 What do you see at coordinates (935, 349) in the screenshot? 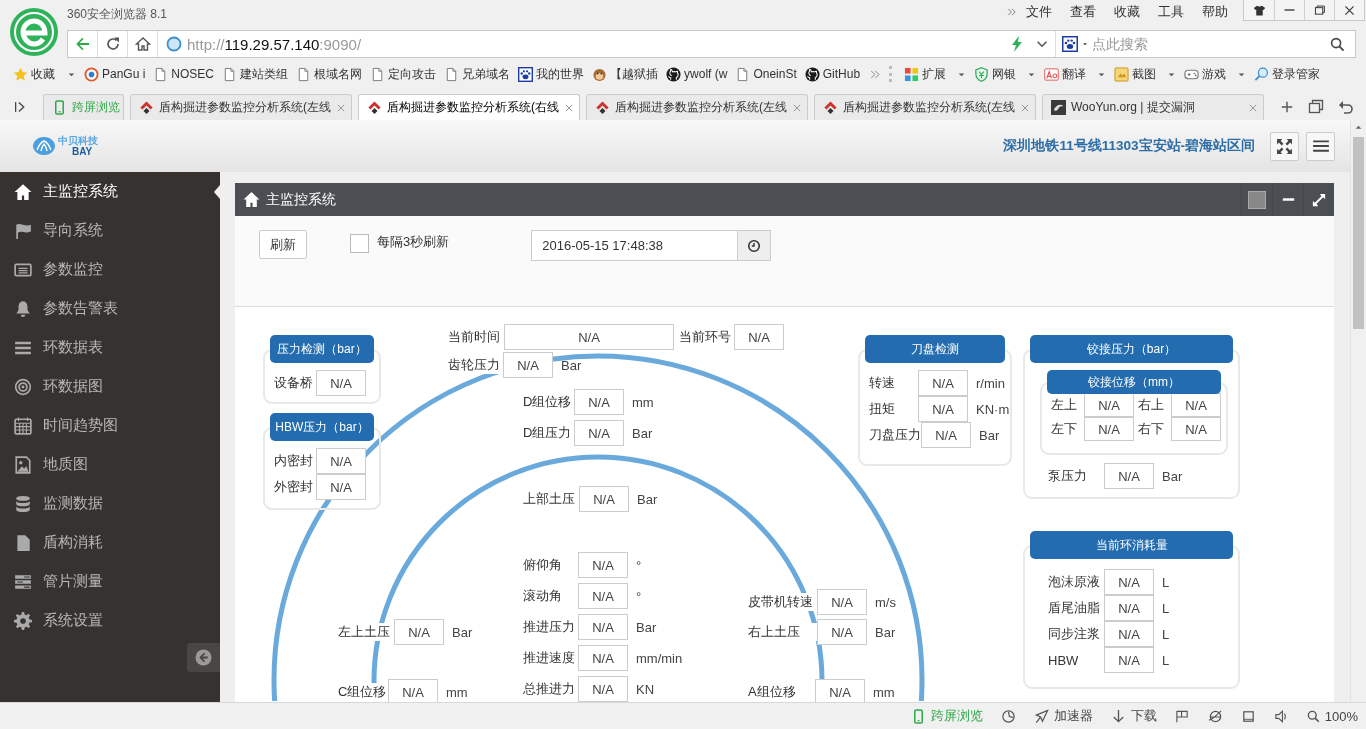
I see `section-header: 刀盘检测` at bounding box center [935, 349].